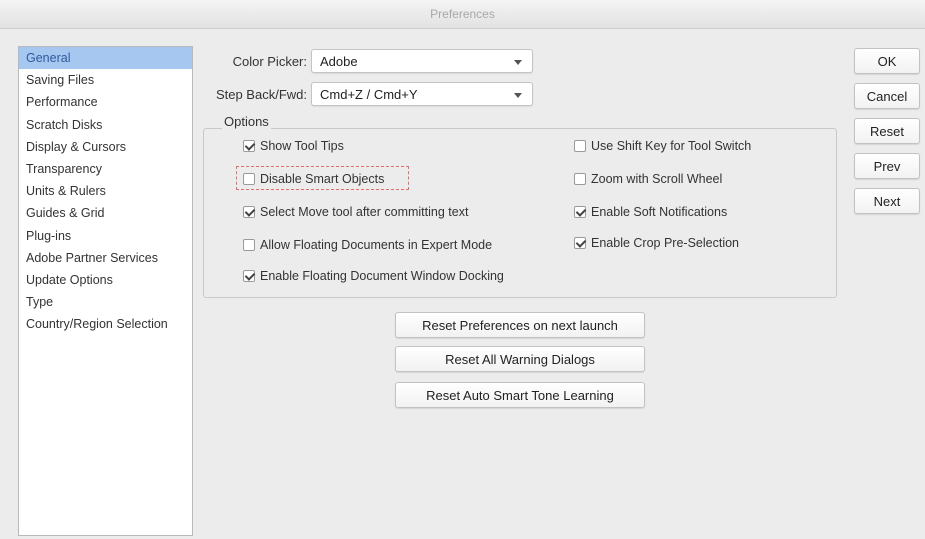 This screenshot has height=539, width=925. Describe the element at coordinates (369, 94) in the screenshot. I see `step-back-value: Cmd+Z / Cmd+Y` at that location.